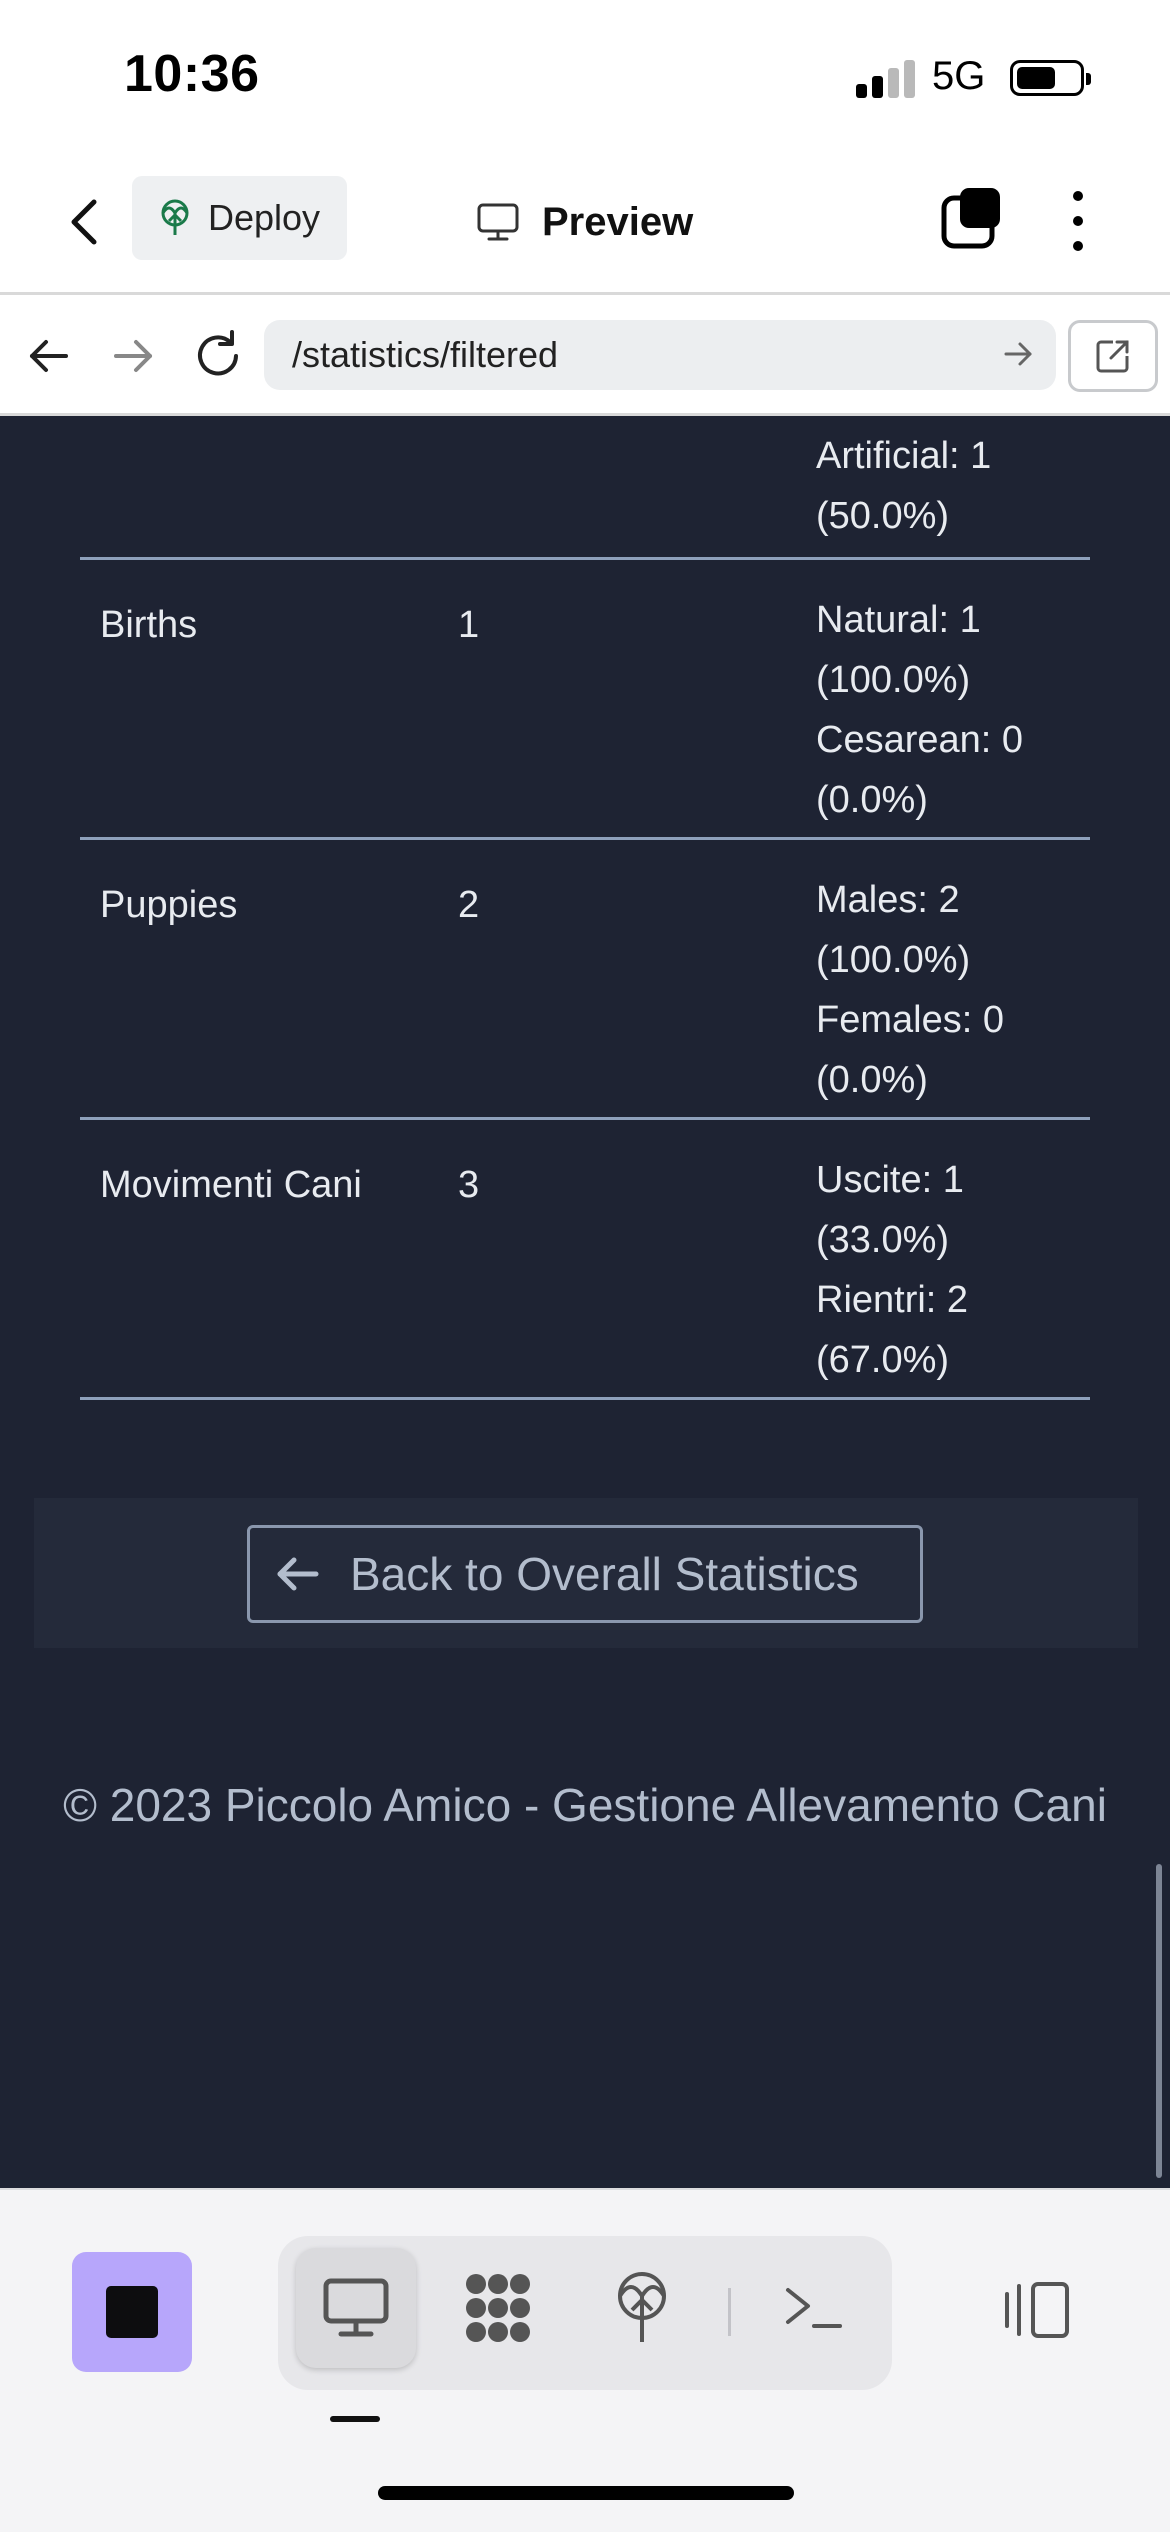 This screenshot has height=2532, width=1170. I want to click on preview-tool-button, so click(356, 2308).